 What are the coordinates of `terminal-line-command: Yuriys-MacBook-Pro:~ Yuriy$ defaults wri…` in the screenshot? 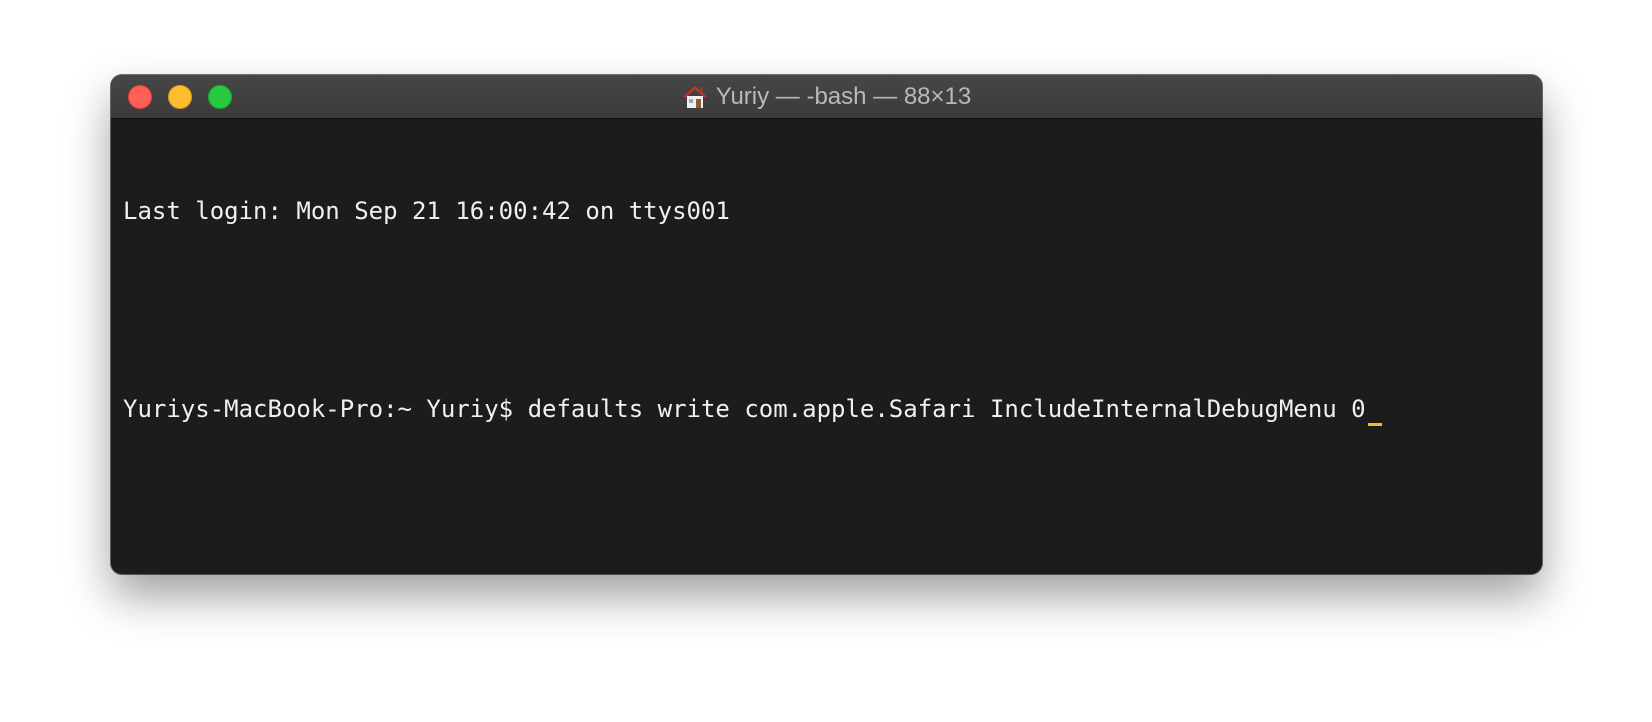 It's located at (826, 409).